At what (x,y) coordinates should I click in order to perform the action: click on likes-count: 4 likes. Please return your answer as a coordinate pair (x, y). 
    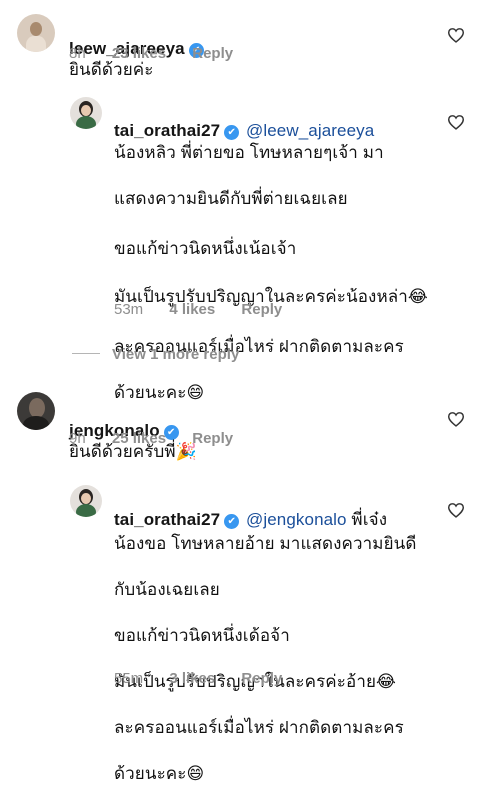
    Looking at the image, I should click on (192, 309).